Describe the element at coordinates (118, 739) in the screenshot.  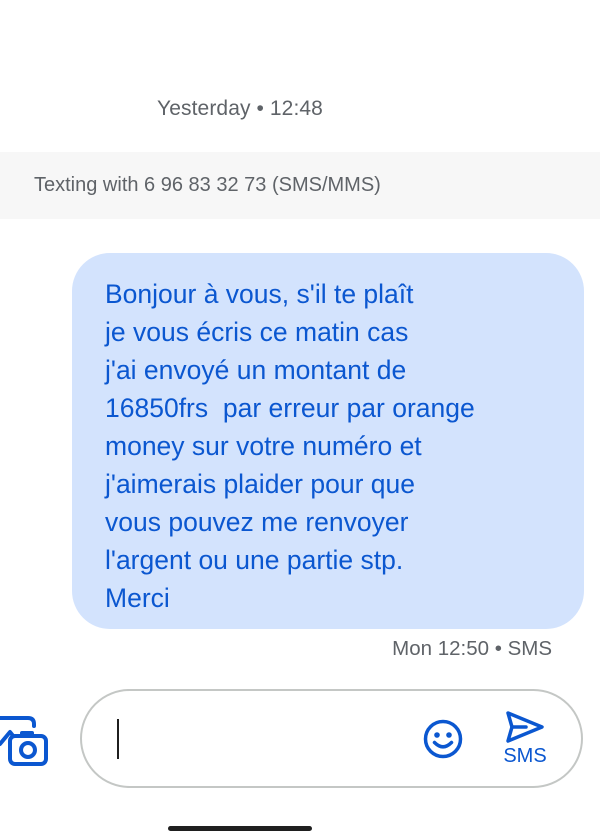
I see `text-cursor` at that location.